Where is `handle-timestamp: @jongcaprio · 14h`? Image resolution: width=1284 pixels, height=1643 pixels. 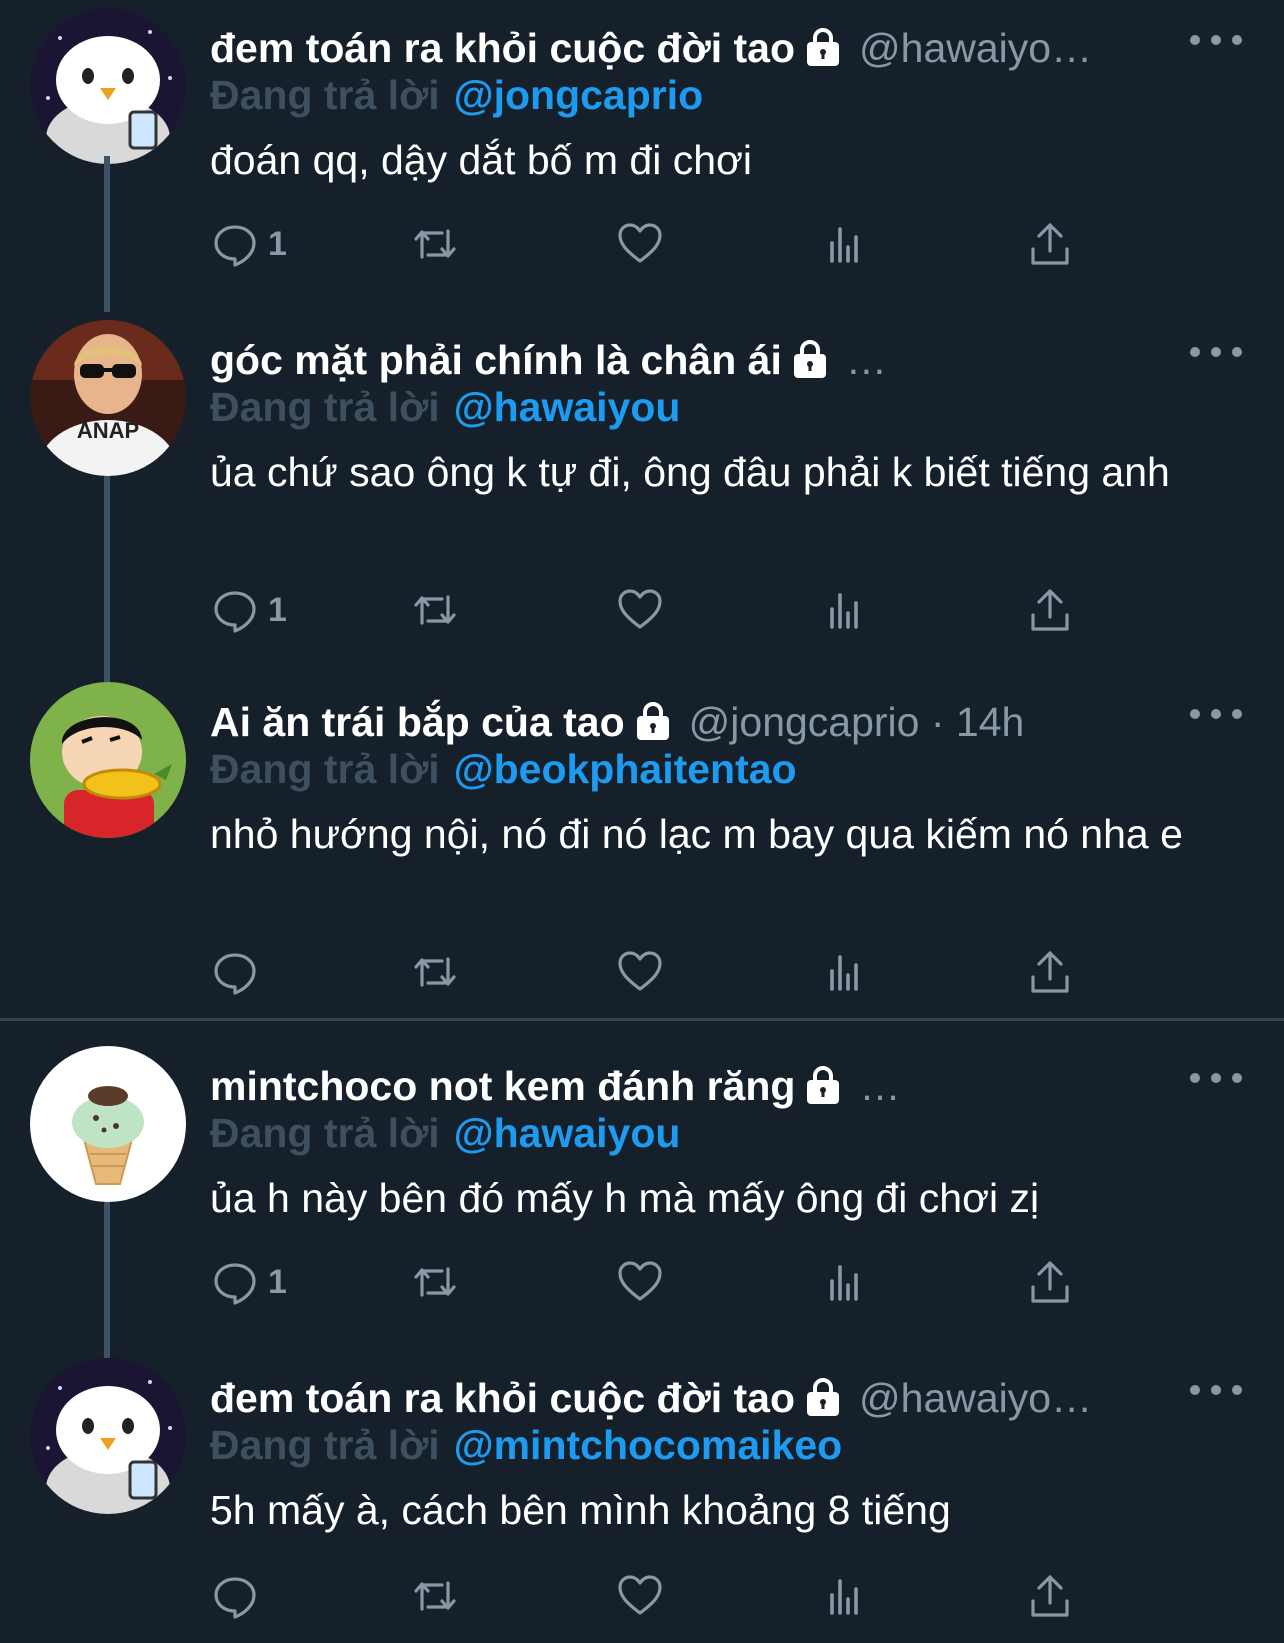
handle-timestamp: @jongcaprio · 14h is located at coordinates (857, 722).